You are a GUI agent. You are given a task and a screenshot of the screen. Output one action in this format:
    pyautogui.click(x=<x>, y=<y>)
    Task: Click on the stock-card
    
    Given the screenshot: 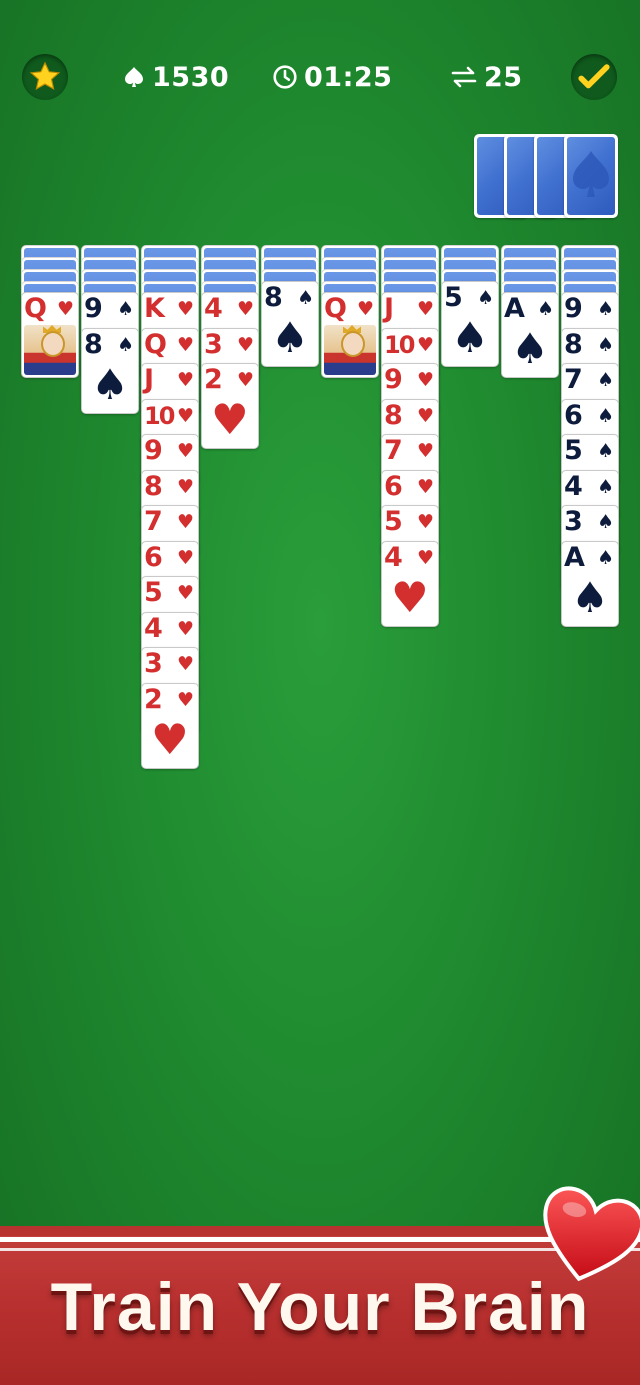 What is the action you would take?
    pyautogui.click(x=591, y=176)
    